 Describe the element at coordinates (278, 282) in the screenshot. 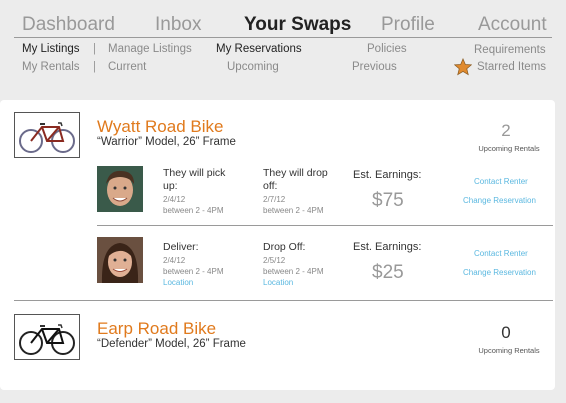

I see `dropoff-location-link: Location` at that location.